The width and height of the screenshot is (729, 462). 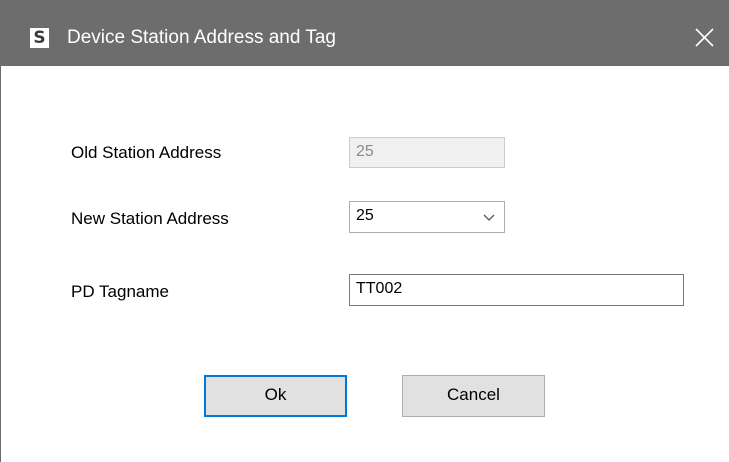 I want to click on window-title: Device Station Address and Tag, so click(x=201, y=37).